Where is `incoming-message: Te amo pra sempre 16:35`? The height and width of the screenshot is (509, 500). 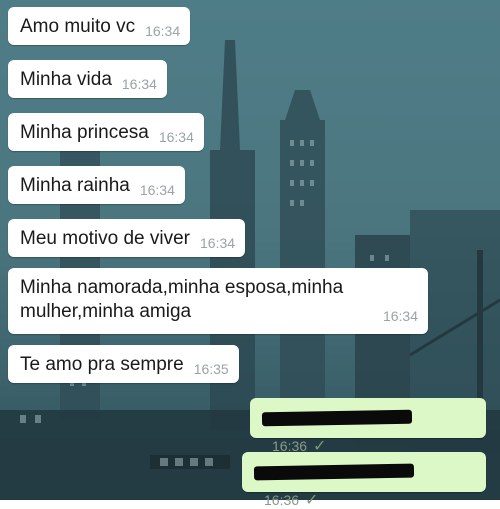 incoming-message: Te amo pra sempre 16:35 is located at coordinates (123, 364).